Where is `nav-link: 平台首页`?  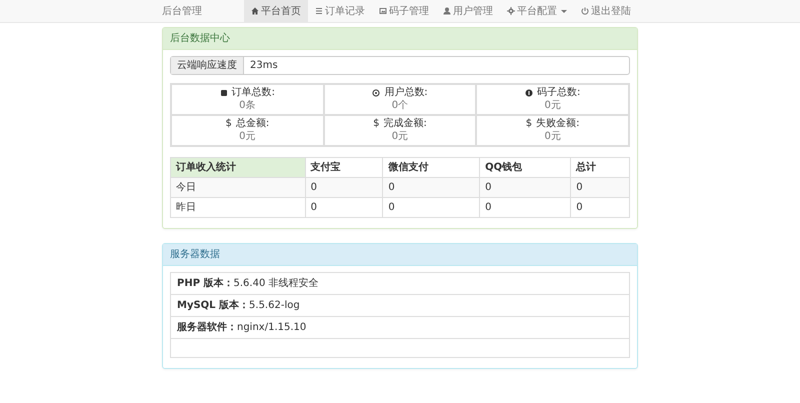
nav-link: 平台首页 is located at coordinates (276, 11).